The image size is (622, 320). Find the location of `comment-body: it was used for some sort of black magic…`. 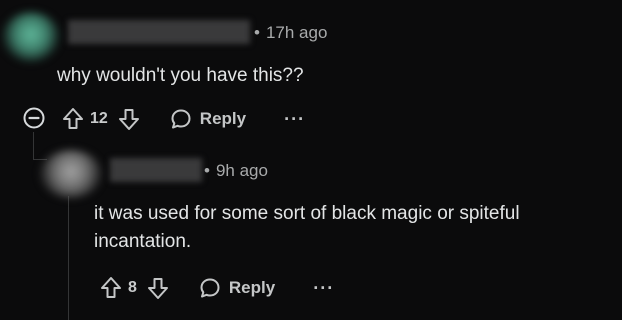

comment-body: it was used for some sort of black magic… is located at coordinates (307, 228).